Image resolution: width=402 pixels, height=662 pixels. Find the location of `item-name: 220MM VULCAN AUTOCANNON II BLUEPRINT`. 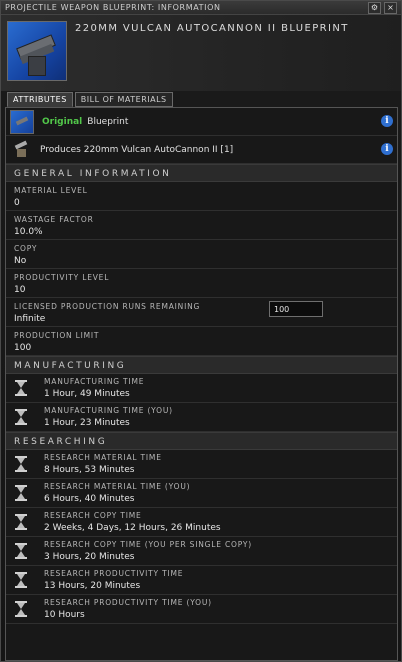

item-name: 220MM VULCAN AUTOCANNON II BLUEPRINT is located at coordinates (212, 28).